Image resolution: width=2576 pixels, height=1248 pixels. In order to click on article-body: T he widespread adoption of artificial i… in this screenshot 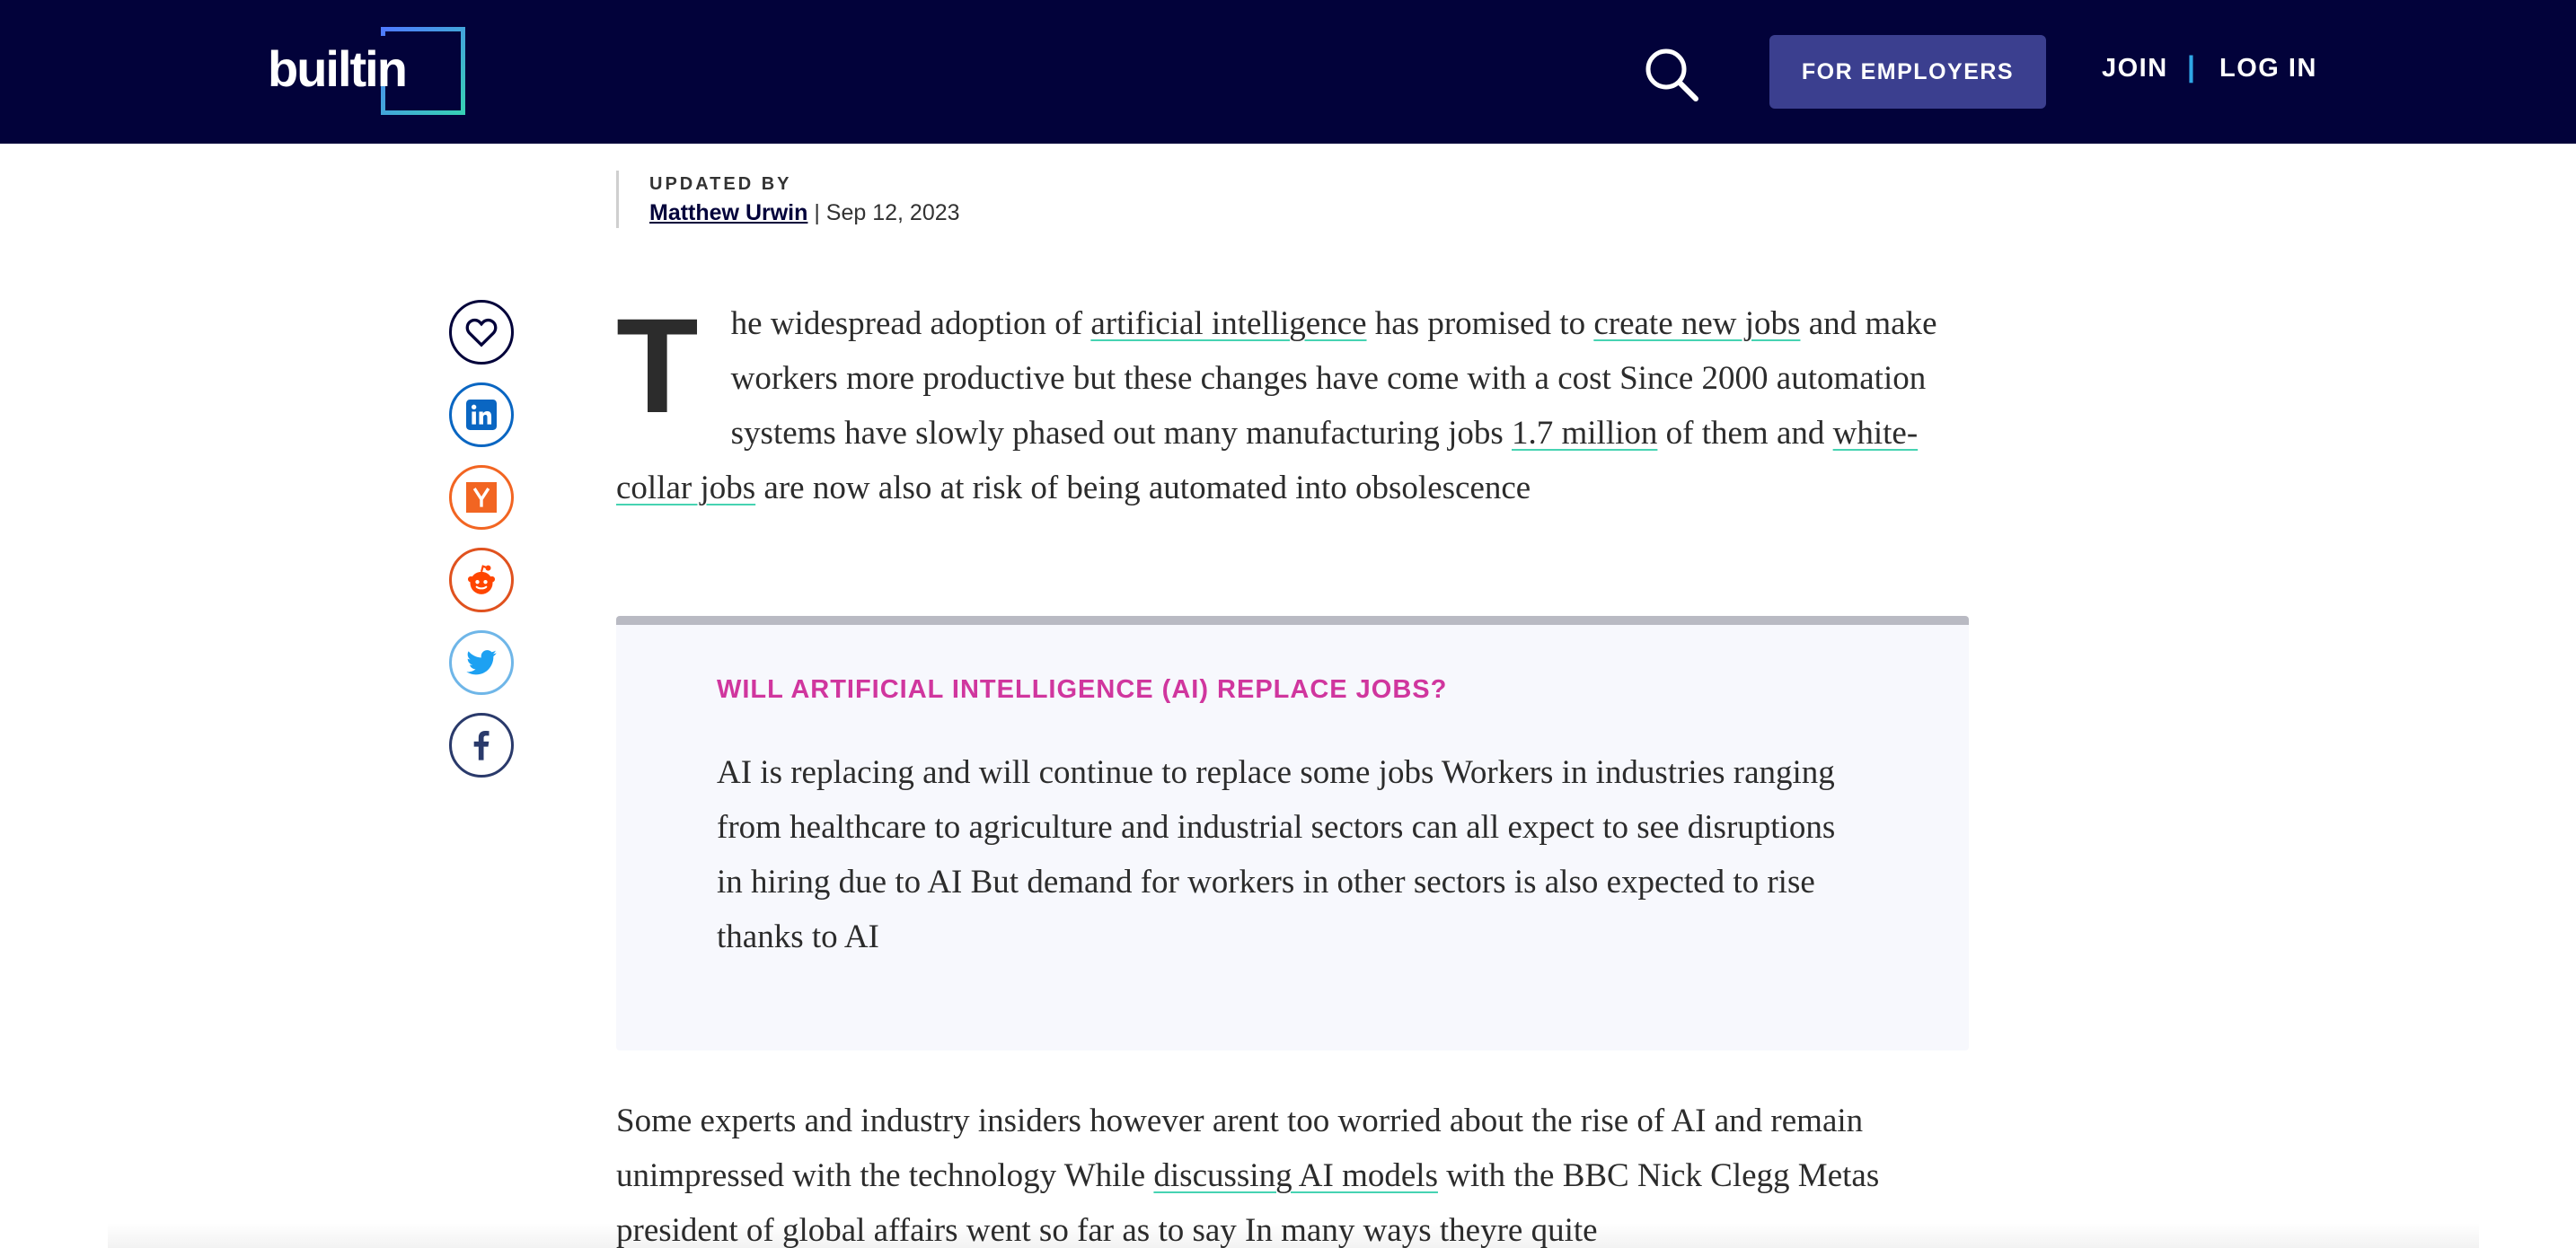, I will do `click(1294, 405)`.